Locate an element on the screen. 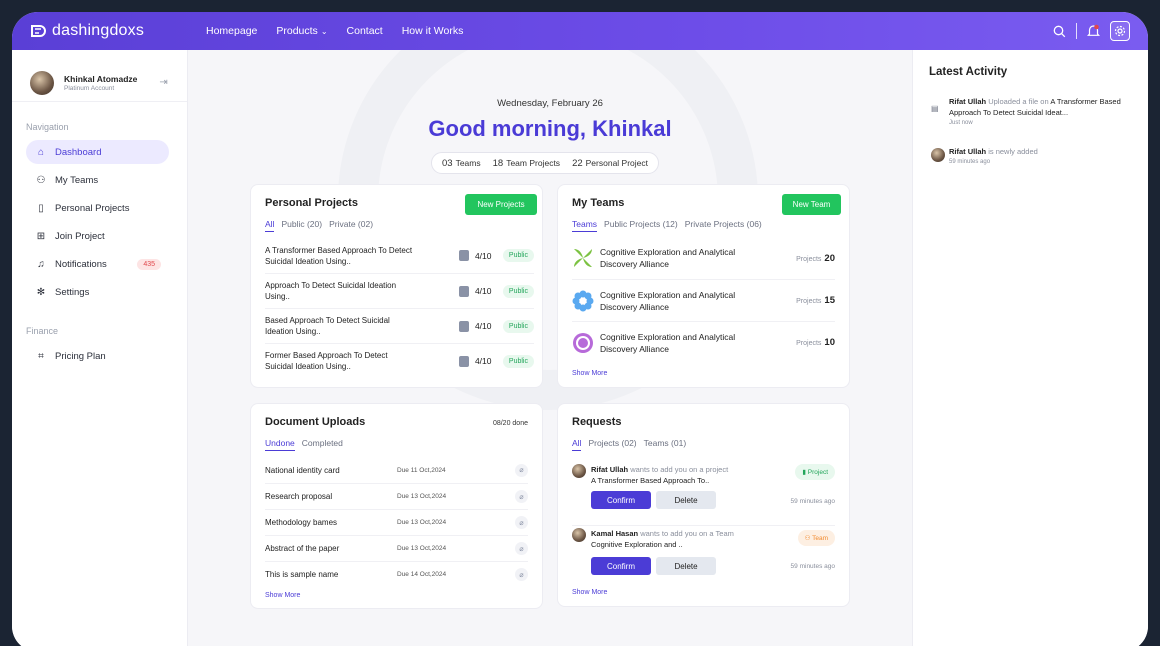  new-projects-button: New Projects is located at coordinates (501, 204).